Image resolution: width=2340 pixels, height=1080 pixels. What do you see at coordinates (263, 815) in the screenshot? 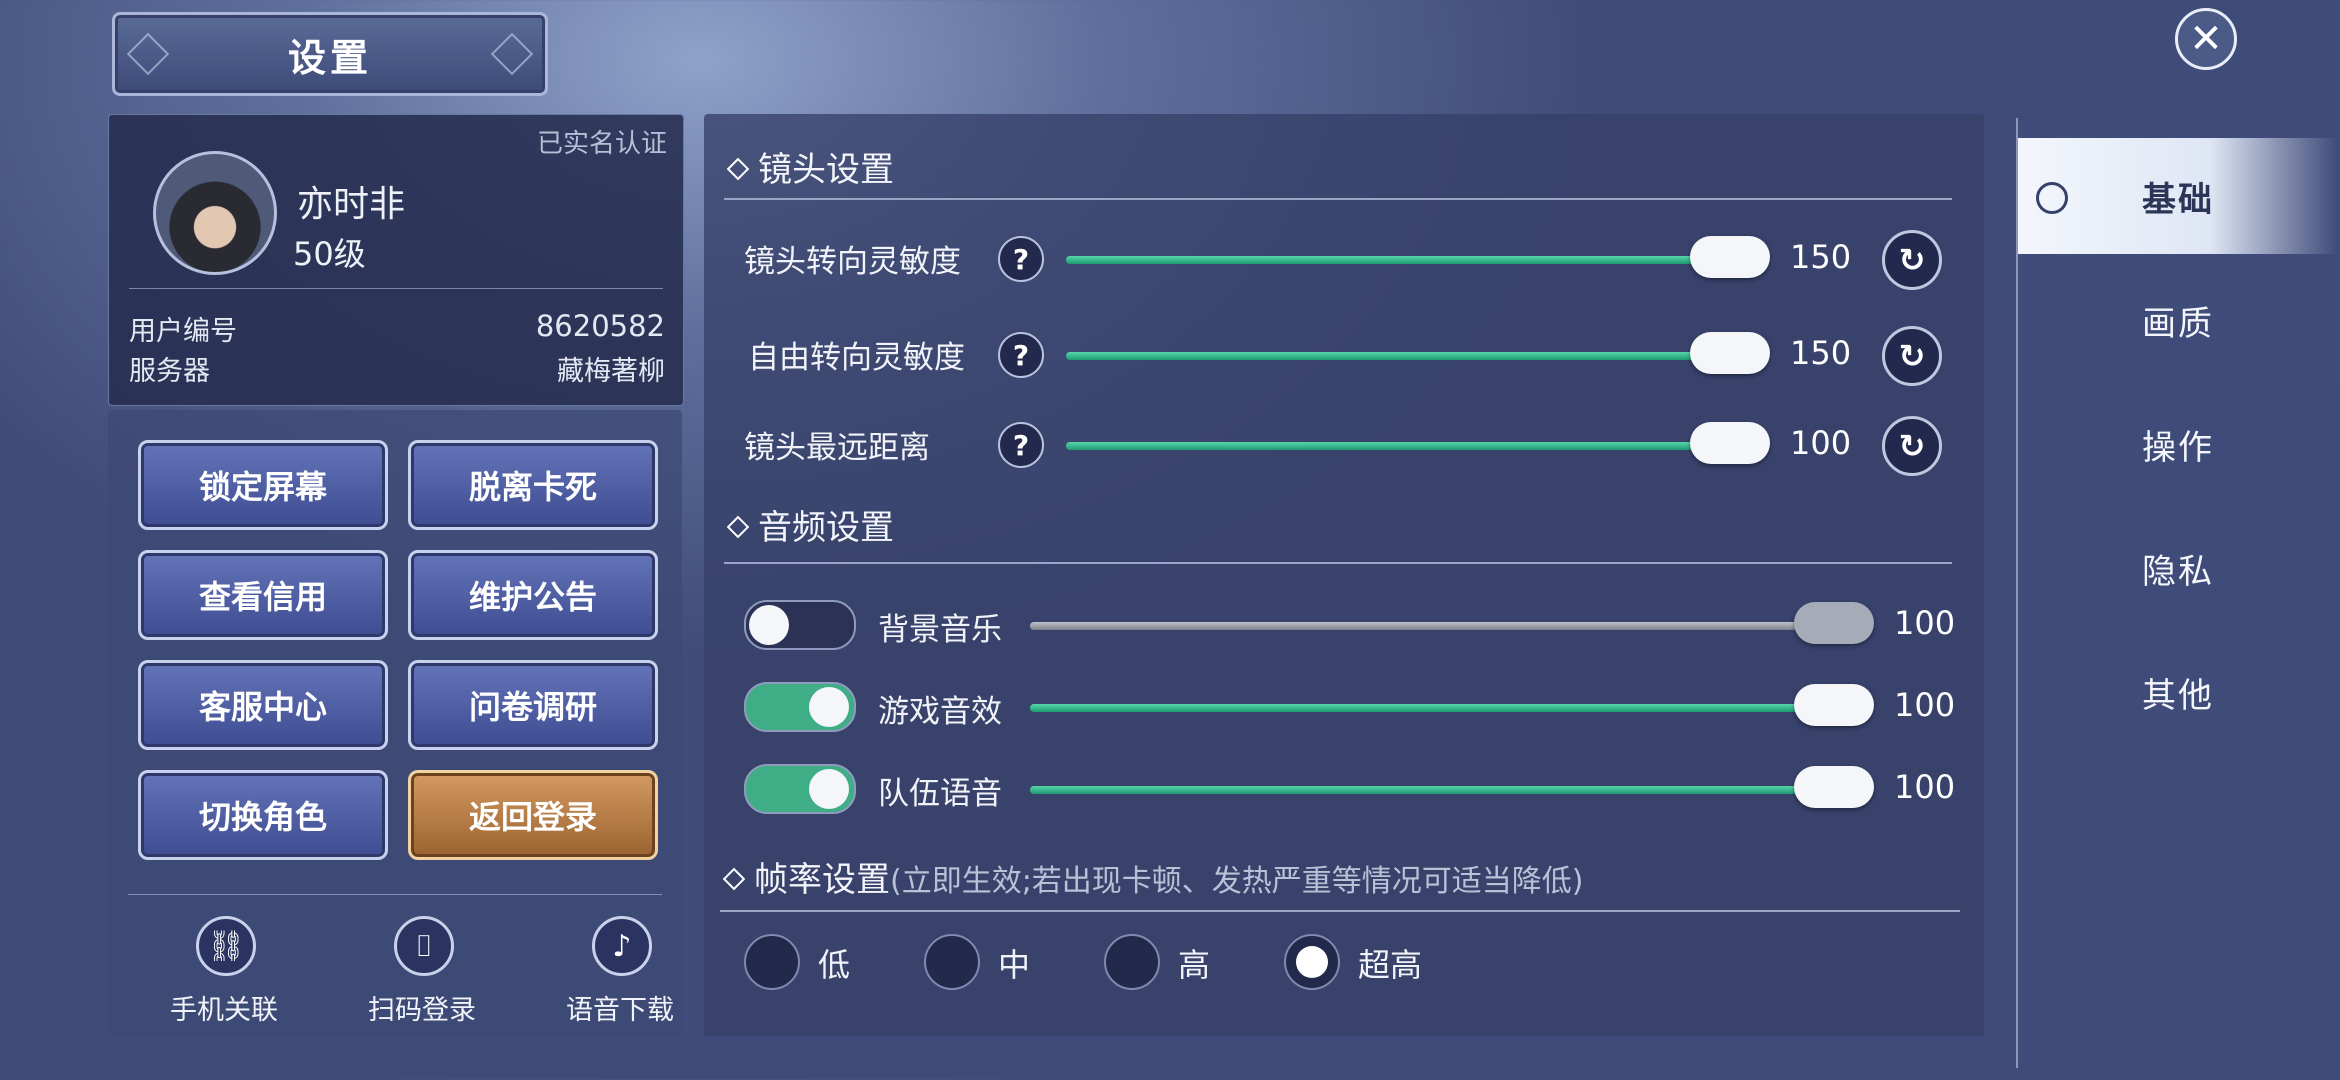
I see `switch-character-button: 切换角色` at bounding box center [263, 815].